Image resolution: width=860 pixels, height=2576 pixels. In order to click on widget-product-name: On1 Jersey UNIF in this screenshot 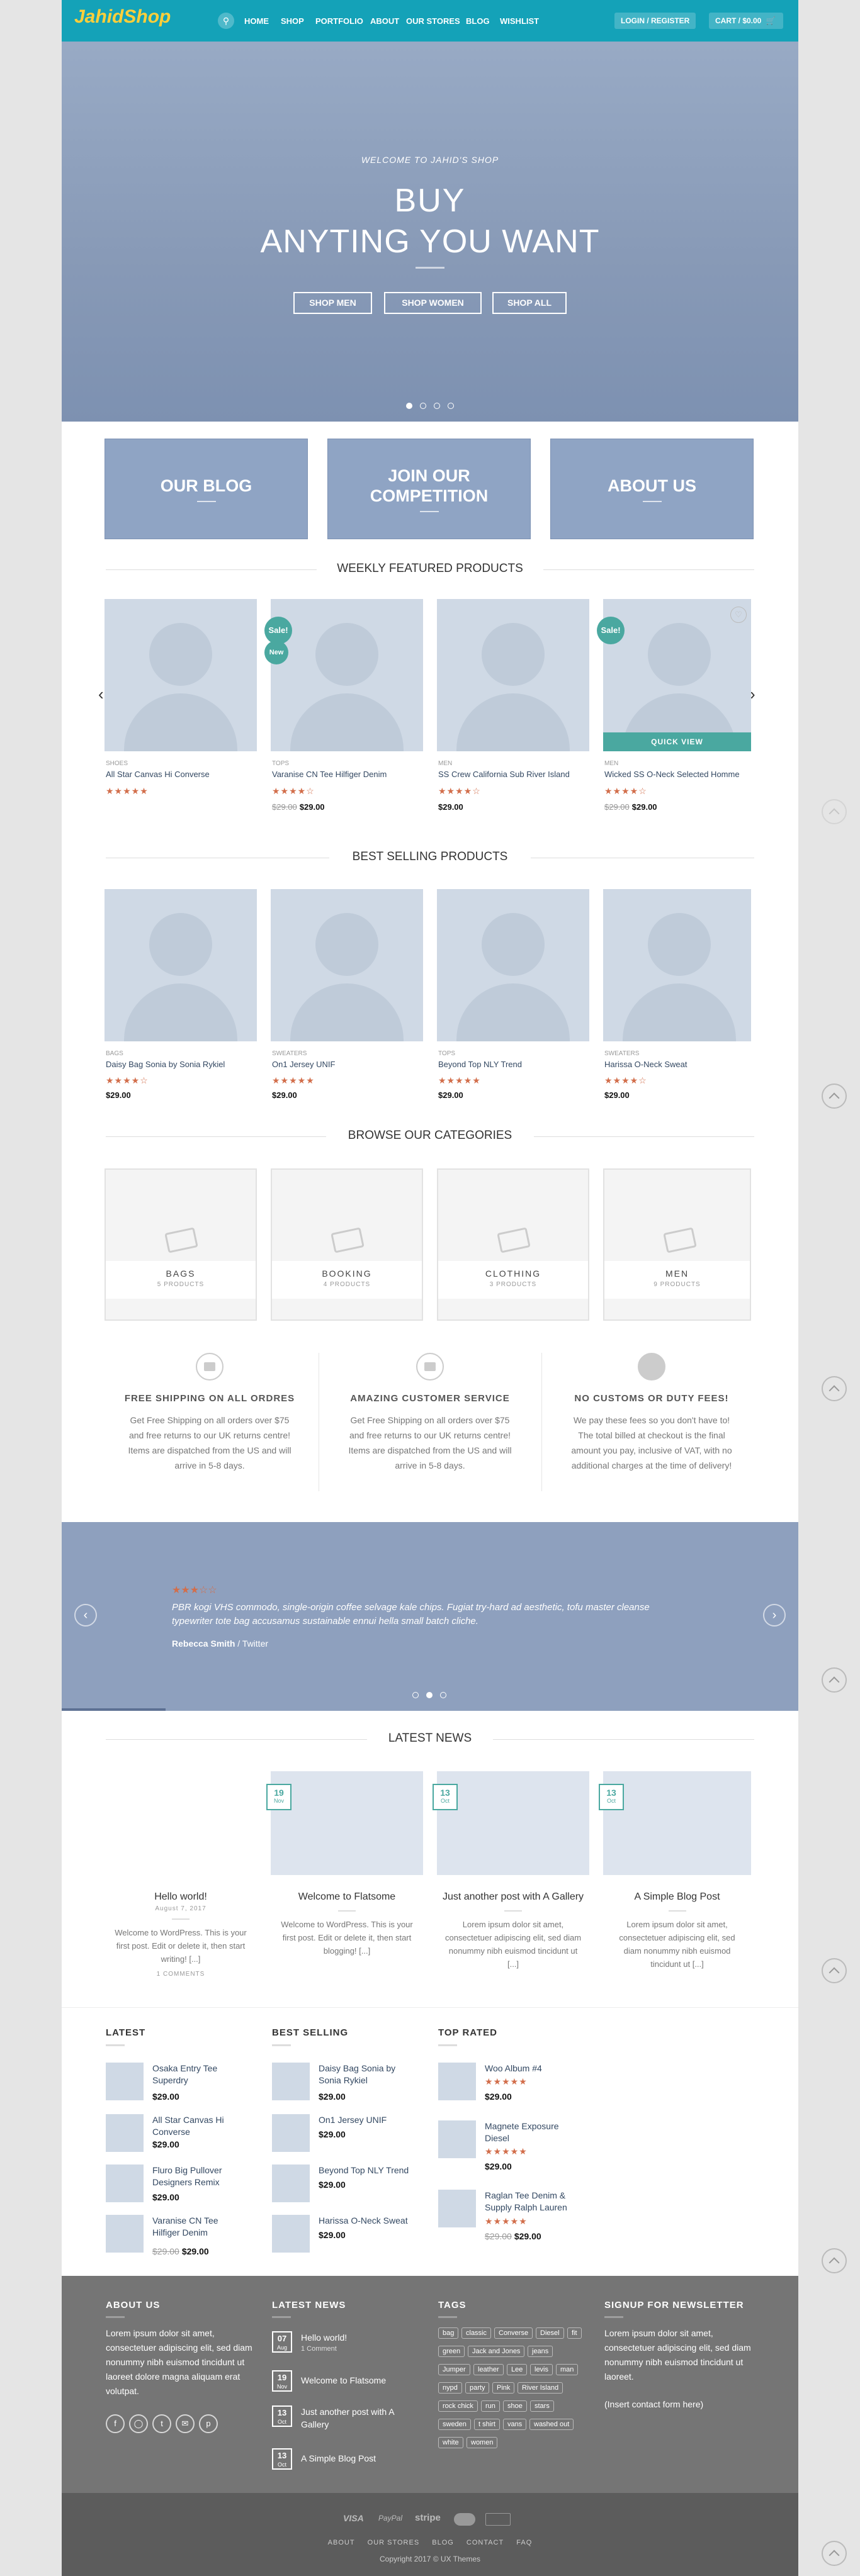, I will do `click(366, 2120)`.